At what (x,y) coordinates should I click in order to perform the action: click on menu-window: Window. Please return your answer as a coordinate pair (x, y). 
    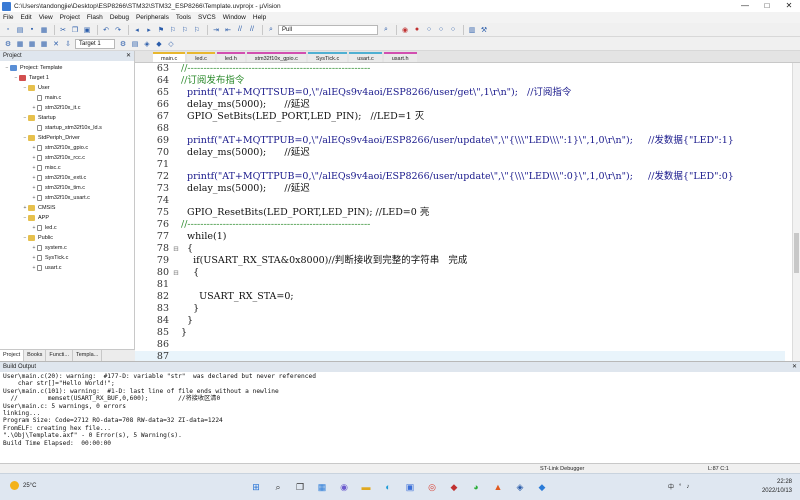
    Looking at the image, I should click on (234, 17).